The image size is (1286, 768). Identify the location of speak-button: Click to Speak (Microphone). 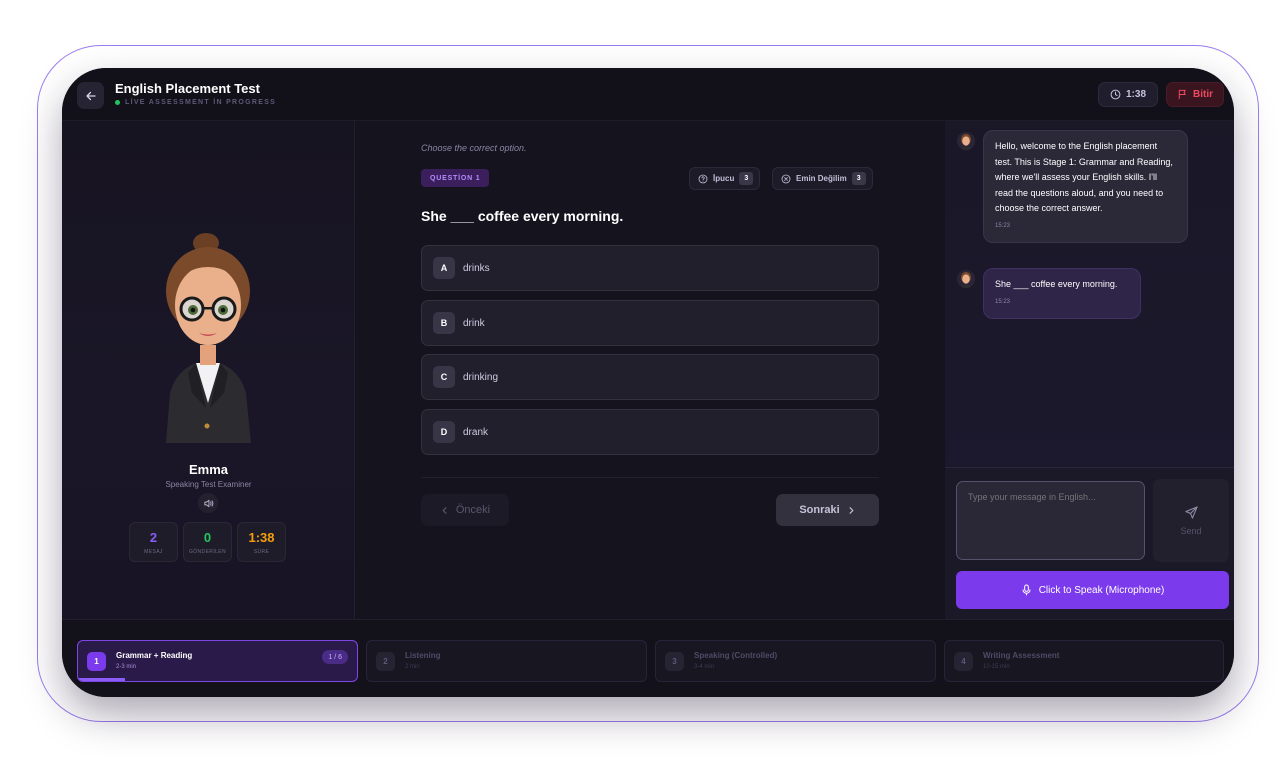
(1092, 590).